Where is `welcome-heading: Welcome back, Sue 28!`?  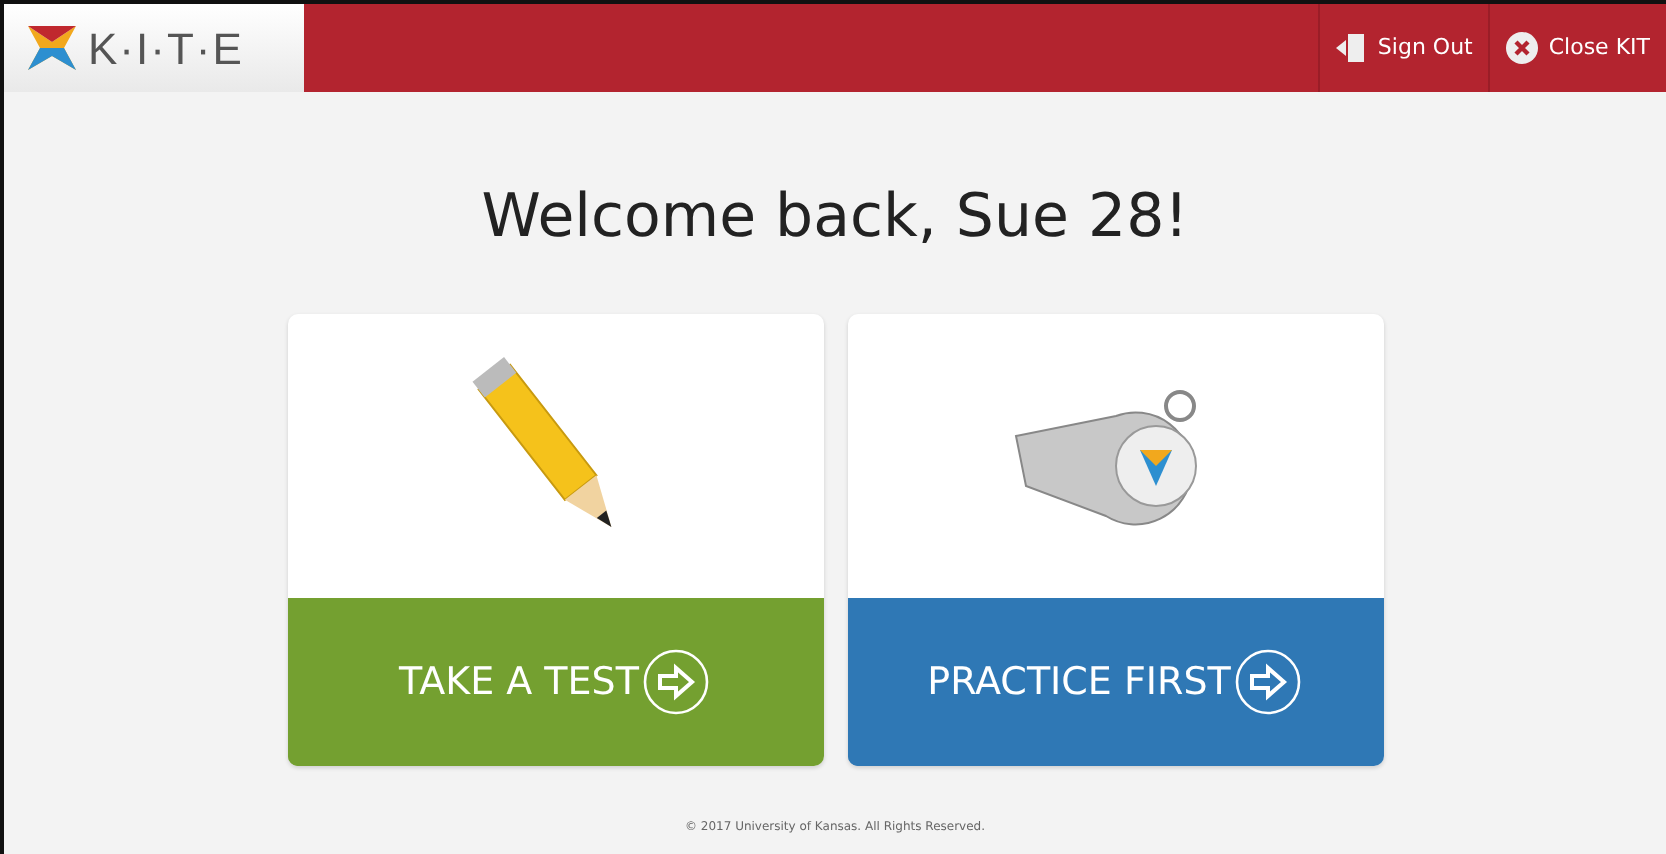
welcome-heading: Welcome back, Sue 28! is located at coordinates (835, 218).